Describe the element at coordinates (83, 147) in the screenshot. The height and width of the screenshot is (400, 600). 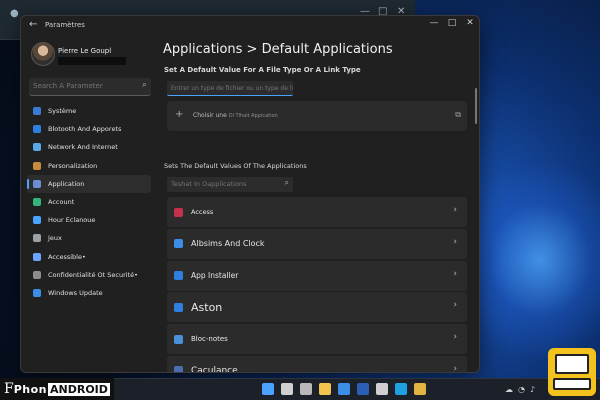
I see `sidebar-item-label: Network And Internet` at that location.